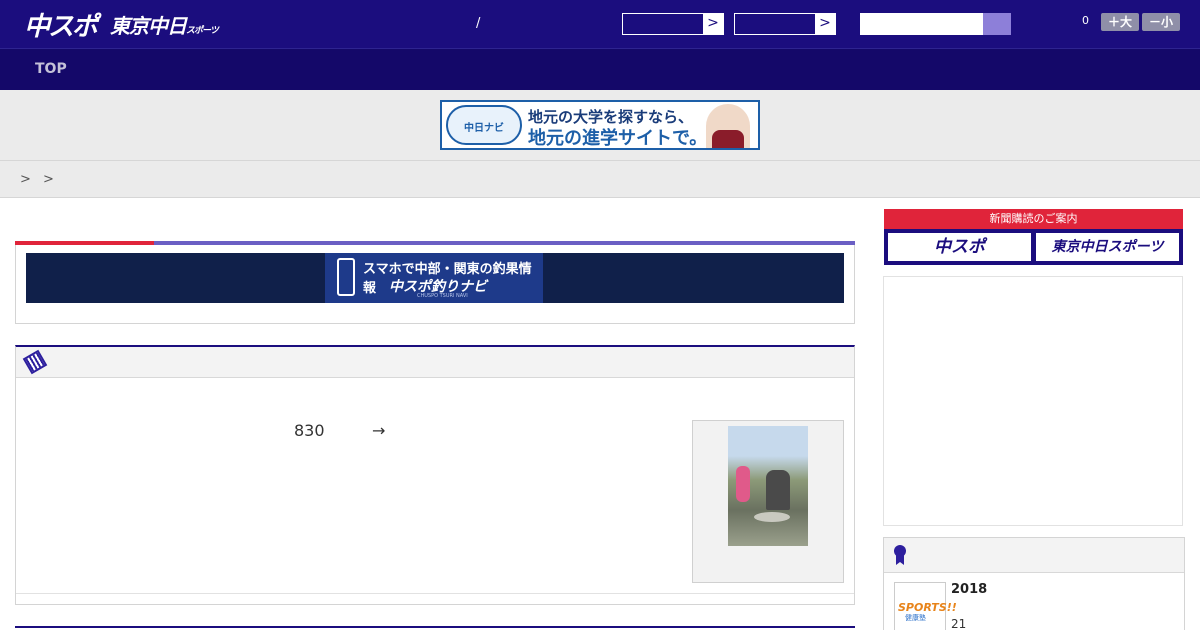 The height and width of the screenshot is (630, 1200). Describe the element at coordinates (785, 24) in the screenshot. I see `category-select: >` at that location.